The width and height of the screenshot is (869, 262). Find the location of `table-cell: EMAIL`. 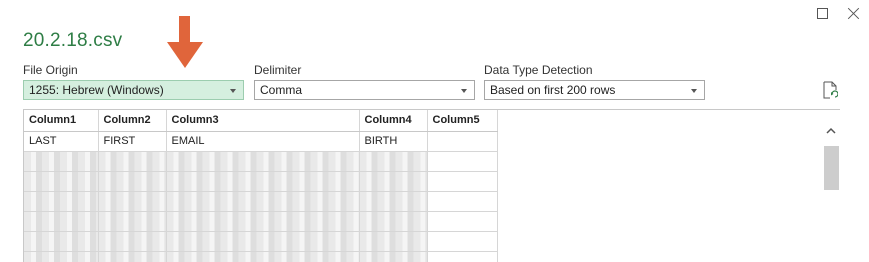

table-cell: EMAIL is located at coordinates (263, 141).